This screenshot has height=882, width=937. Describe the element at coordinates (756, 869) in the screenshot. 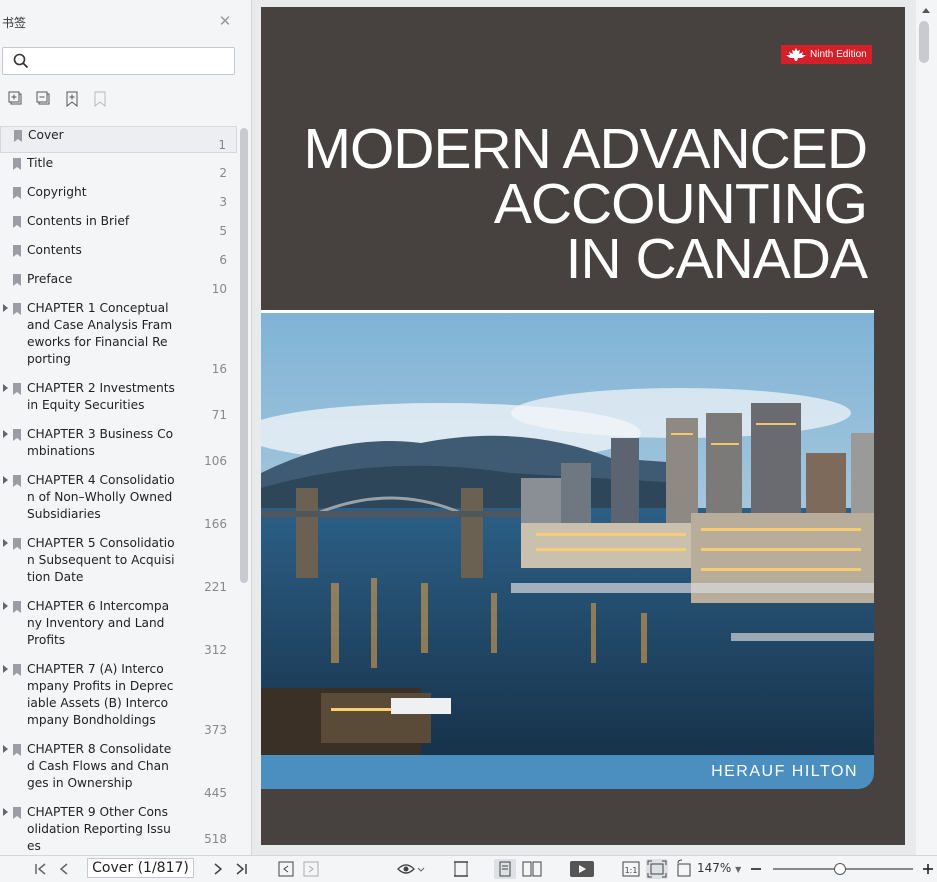

I see `zoom-out-icon` at that location.